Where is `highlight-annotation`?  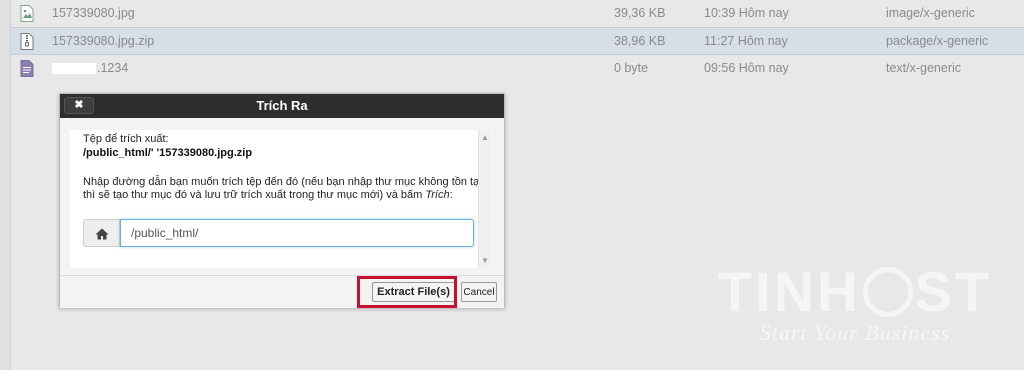
highlight-annotation is located at coordinates (407, 292).